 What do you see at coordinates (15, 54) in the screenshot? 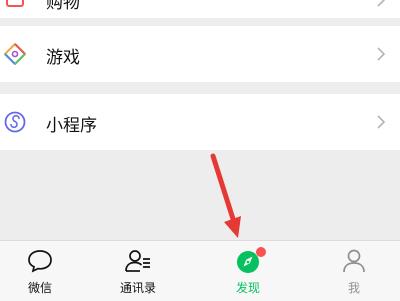
I see `games-diamond-icon` at bounding box center [15, 54].